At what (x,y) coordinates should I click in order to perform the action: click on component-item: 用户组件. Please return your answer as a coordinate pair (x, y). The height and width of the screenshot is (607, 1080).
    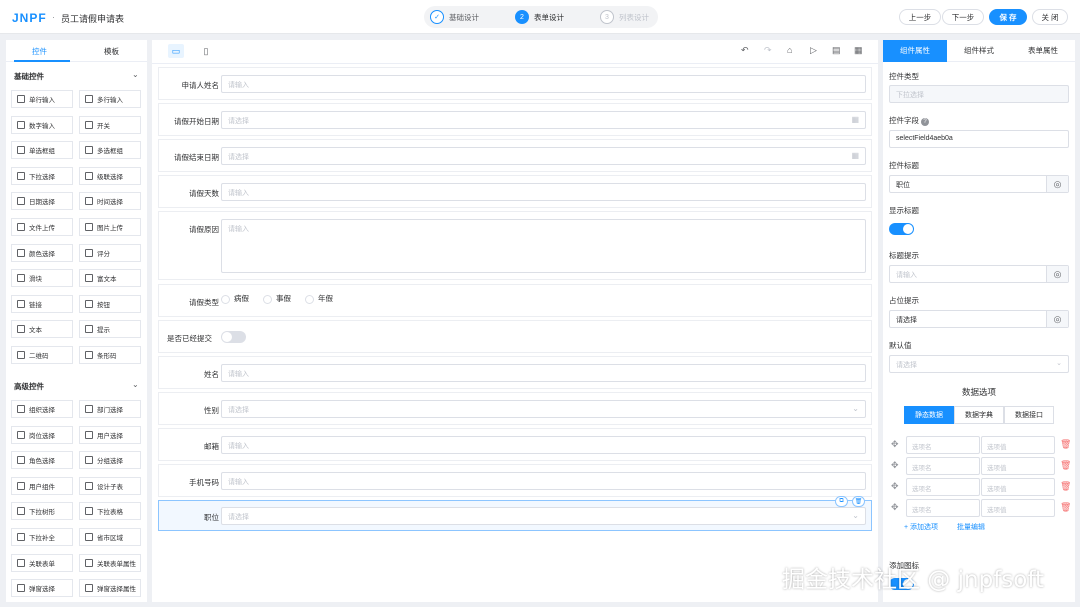
    Looking at the image, I should click on (42, 485).